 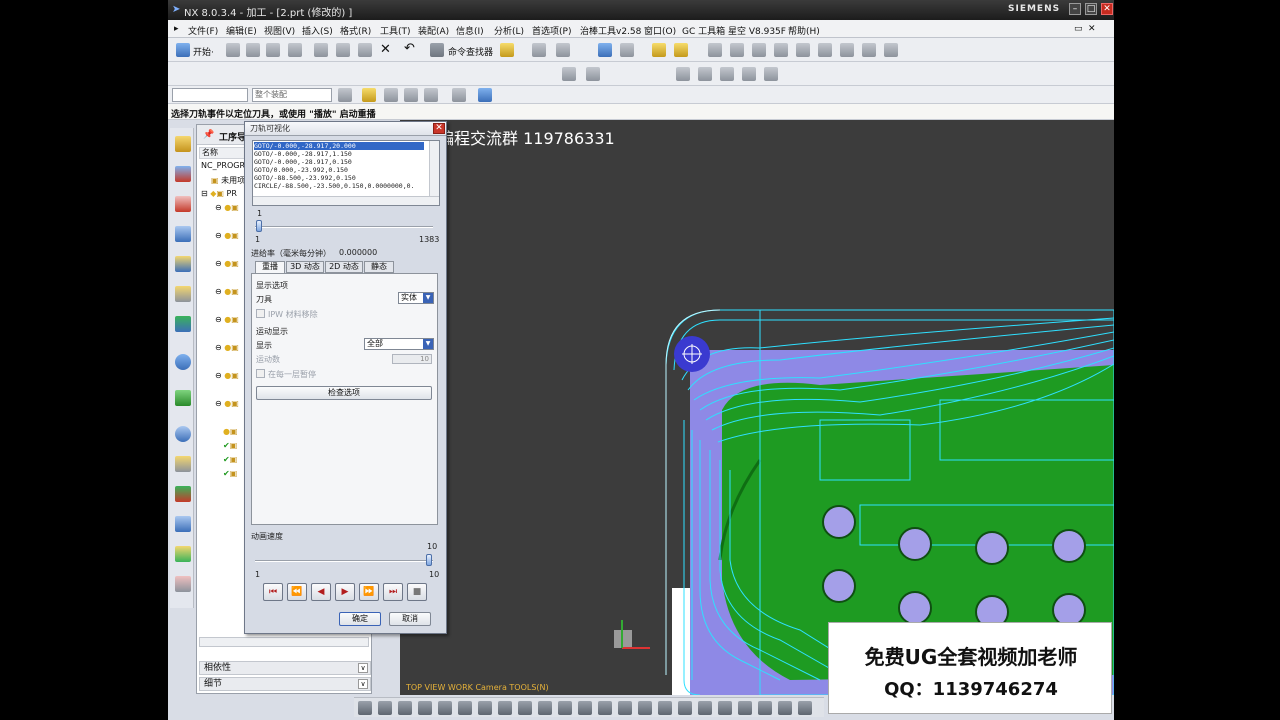 I want to click on tool-b-icon, so click(x=737, y=50).